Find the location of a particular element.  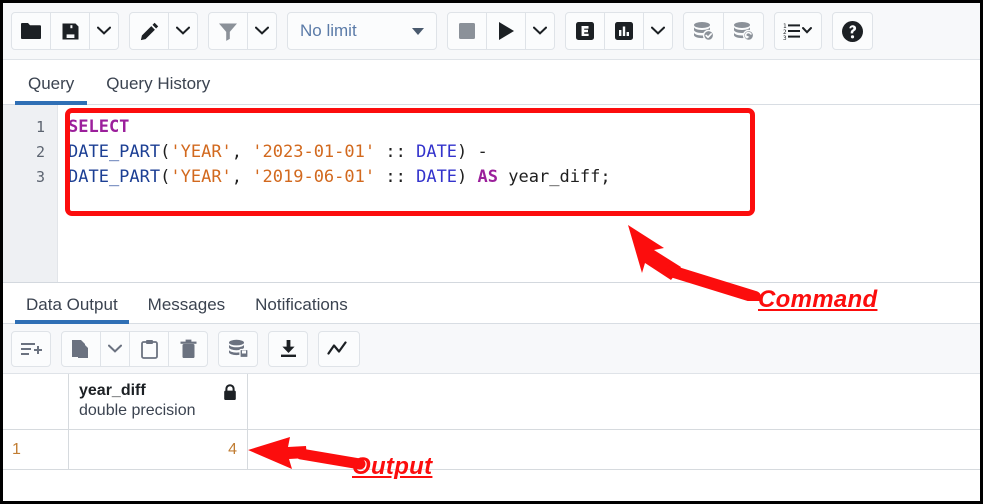

results-toolbar is located at coordinates (491, 349).